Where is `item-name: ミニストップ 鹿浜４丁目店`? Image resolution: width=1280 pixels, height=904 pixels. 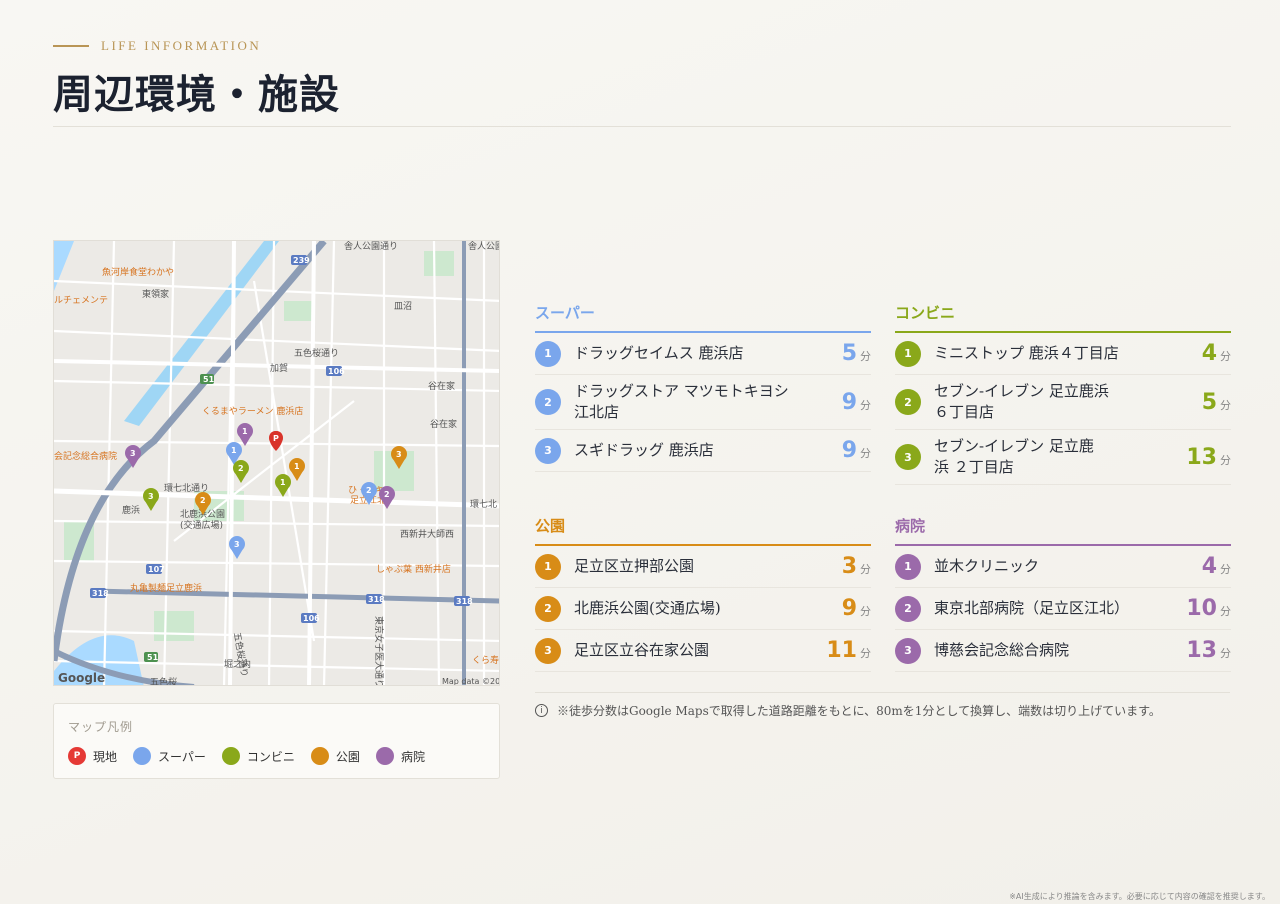 item-name: ミニストップ 鹿浜４丁目店 is located at coordinates (1026, 353).